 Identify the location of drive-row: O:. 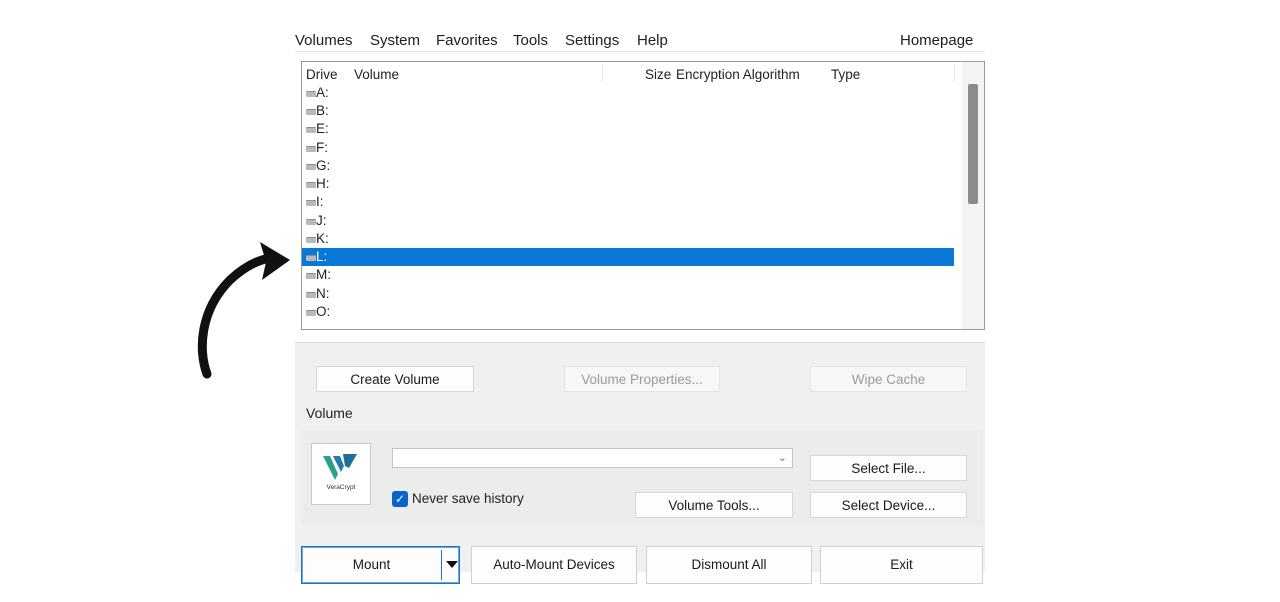
(628, 312).